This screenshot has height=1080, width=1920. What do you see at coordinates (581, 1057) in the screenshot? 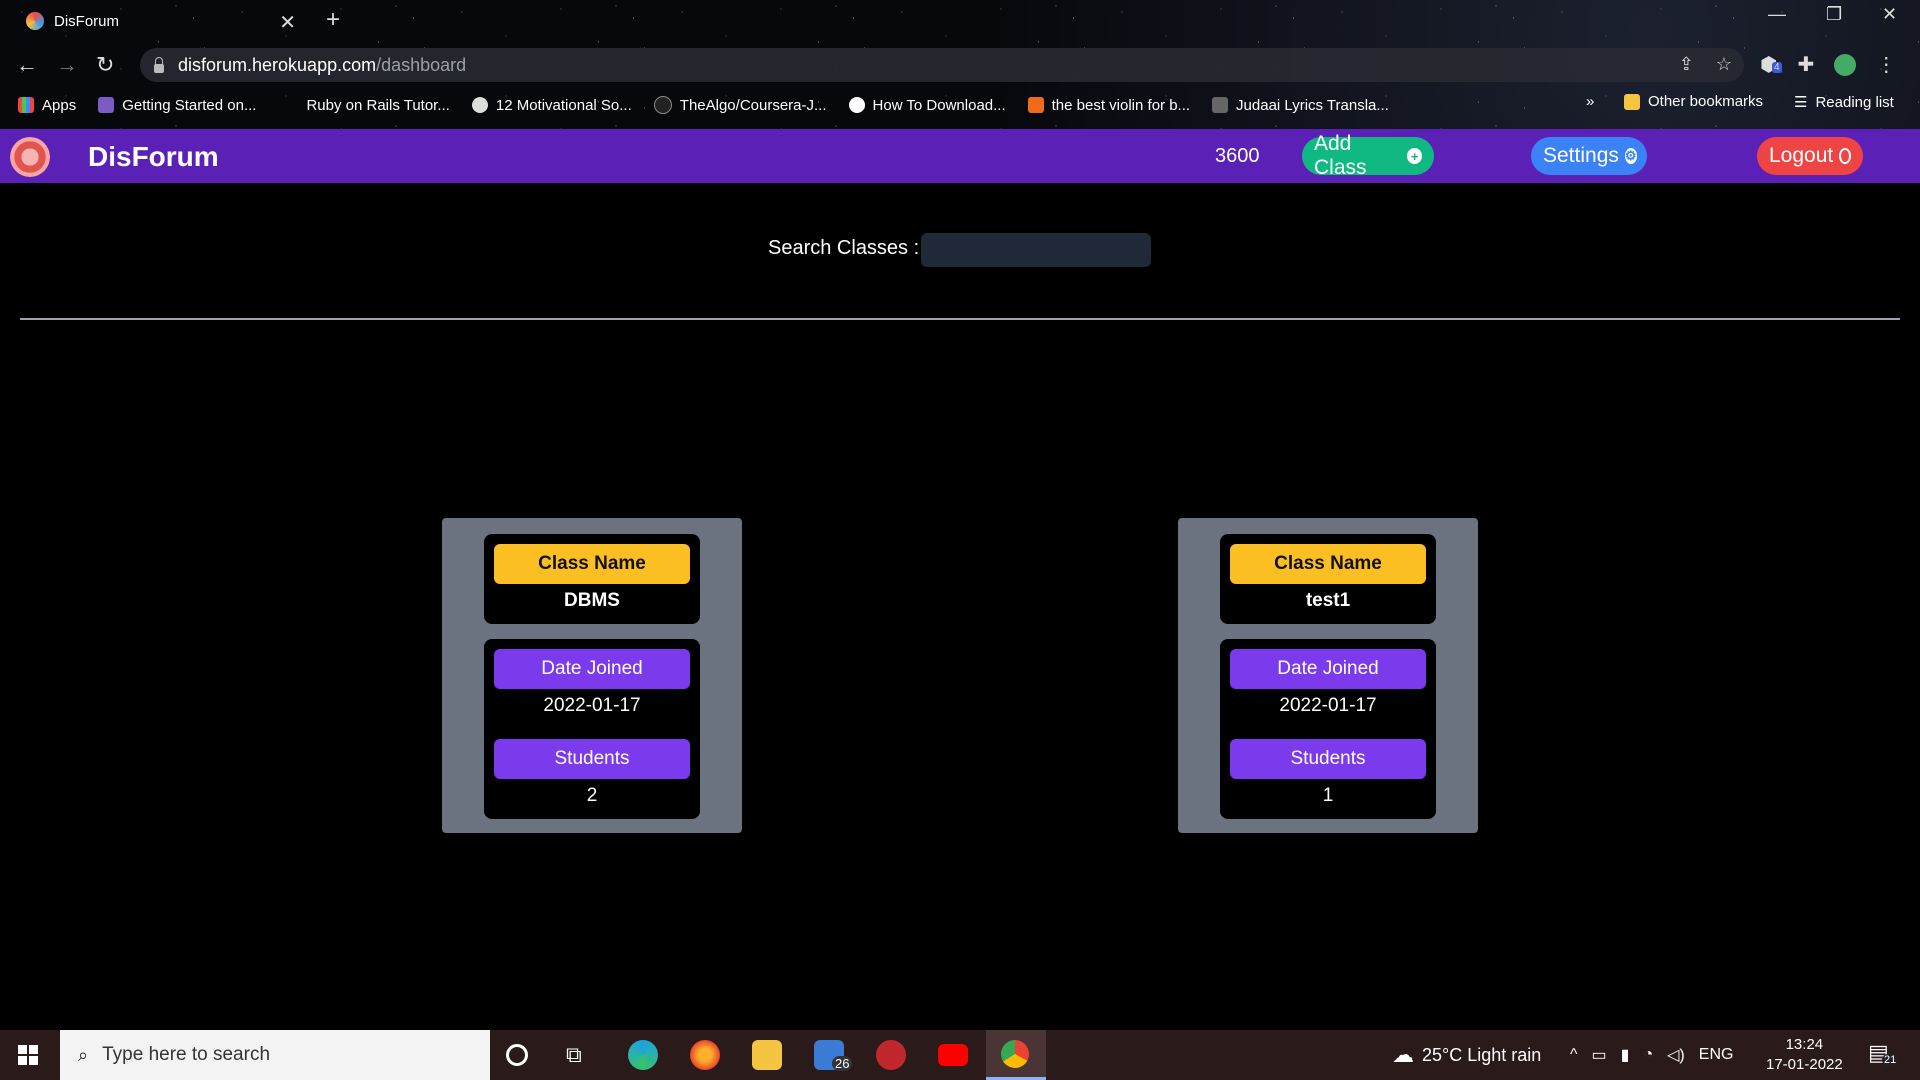
I see `task-view-icon: ⧉` at bounding box center [581, 1057].